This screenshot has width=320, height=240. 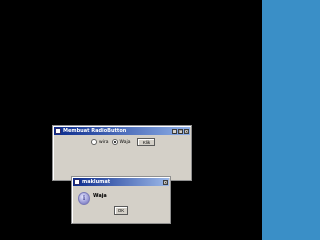 I want to click on radio-waja-label: Waja, so click(x=125, y=142).